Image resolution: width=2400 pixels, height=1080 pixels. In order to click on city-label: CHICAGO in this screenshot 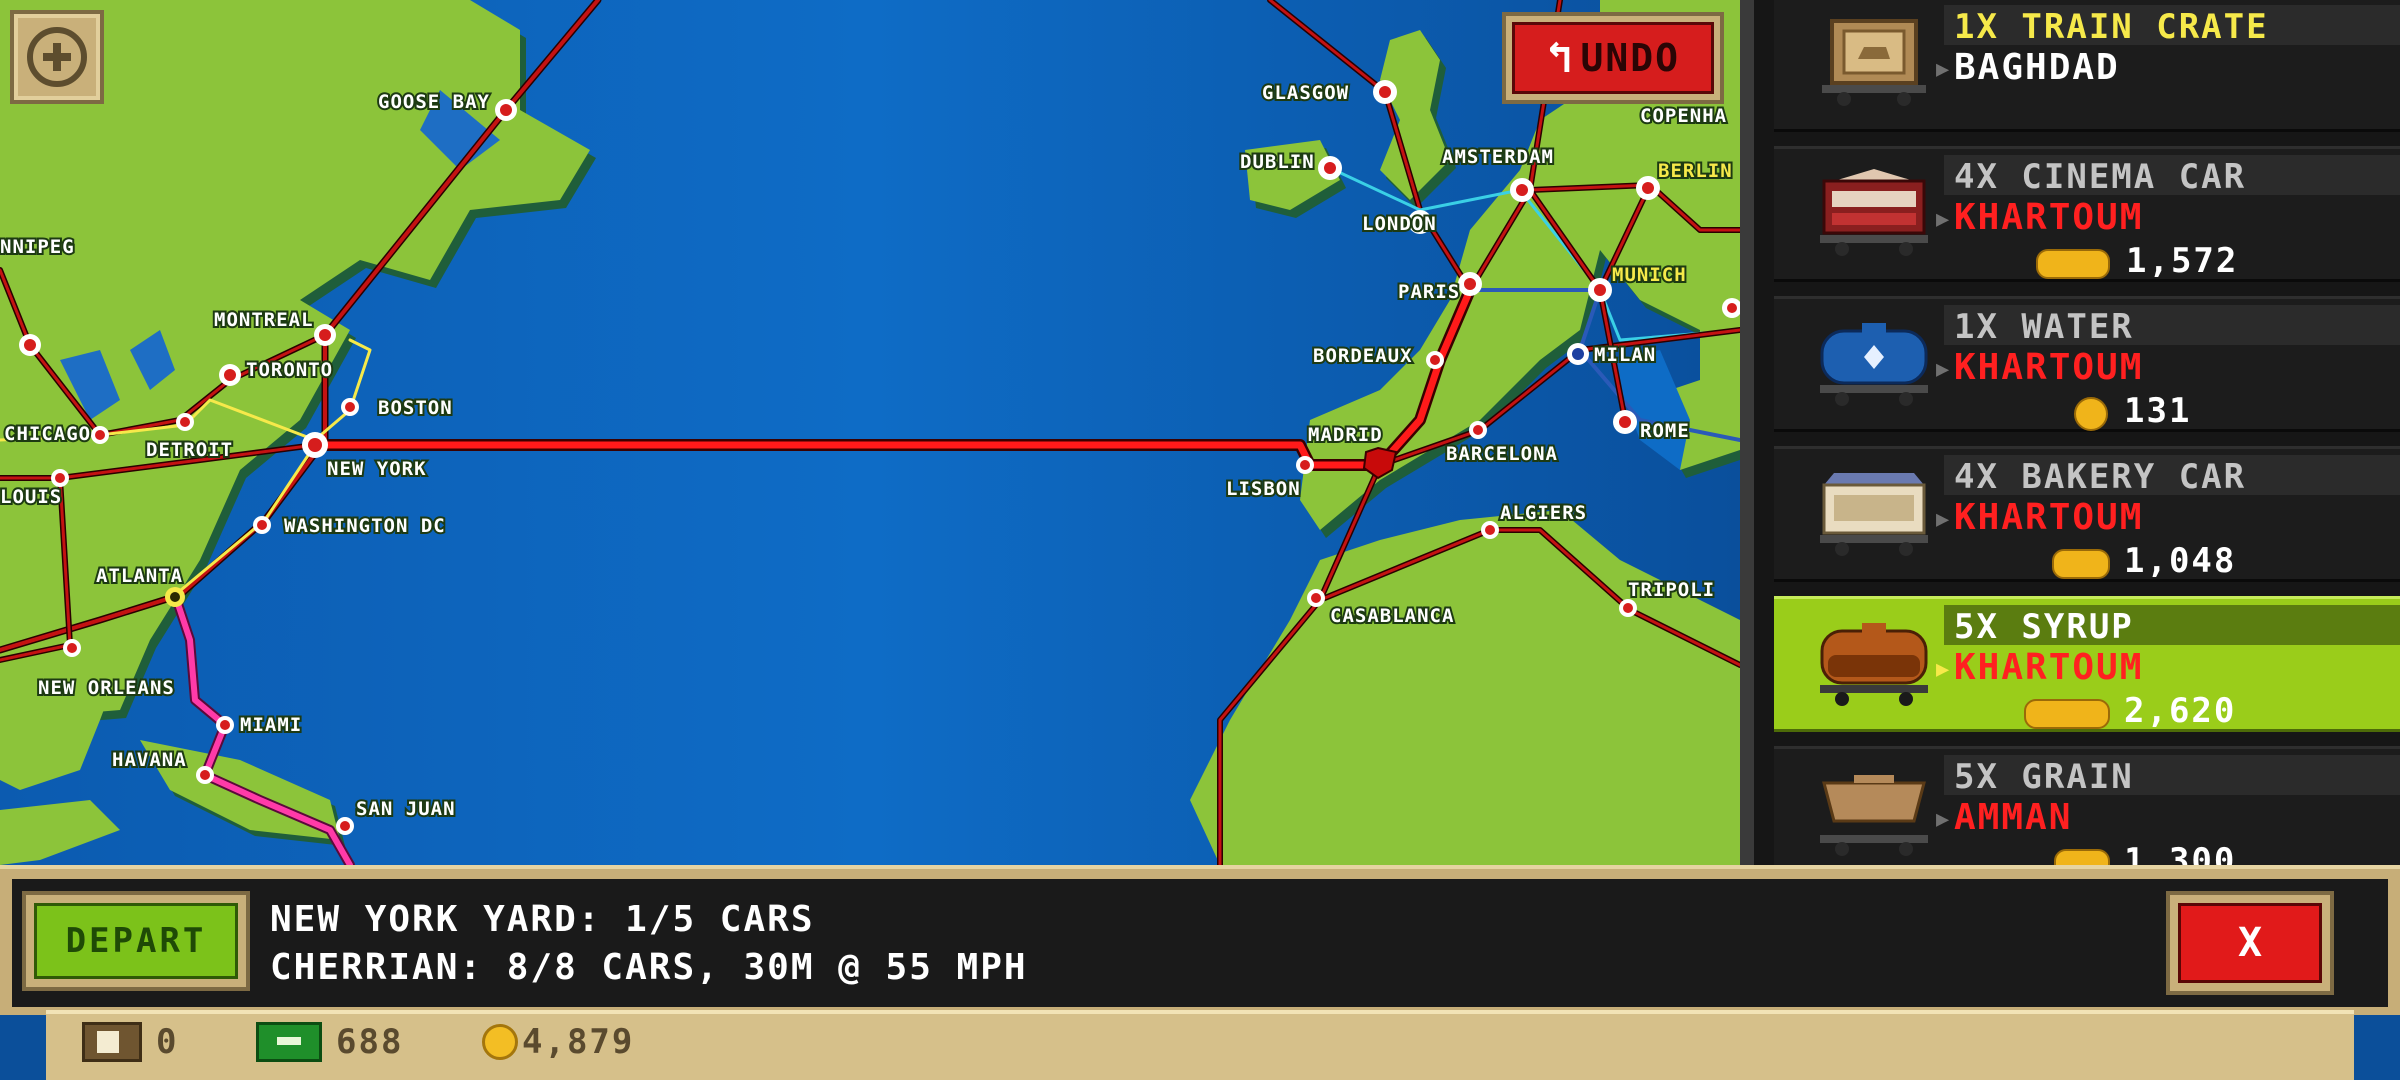, I will do `click(47, 434)`.